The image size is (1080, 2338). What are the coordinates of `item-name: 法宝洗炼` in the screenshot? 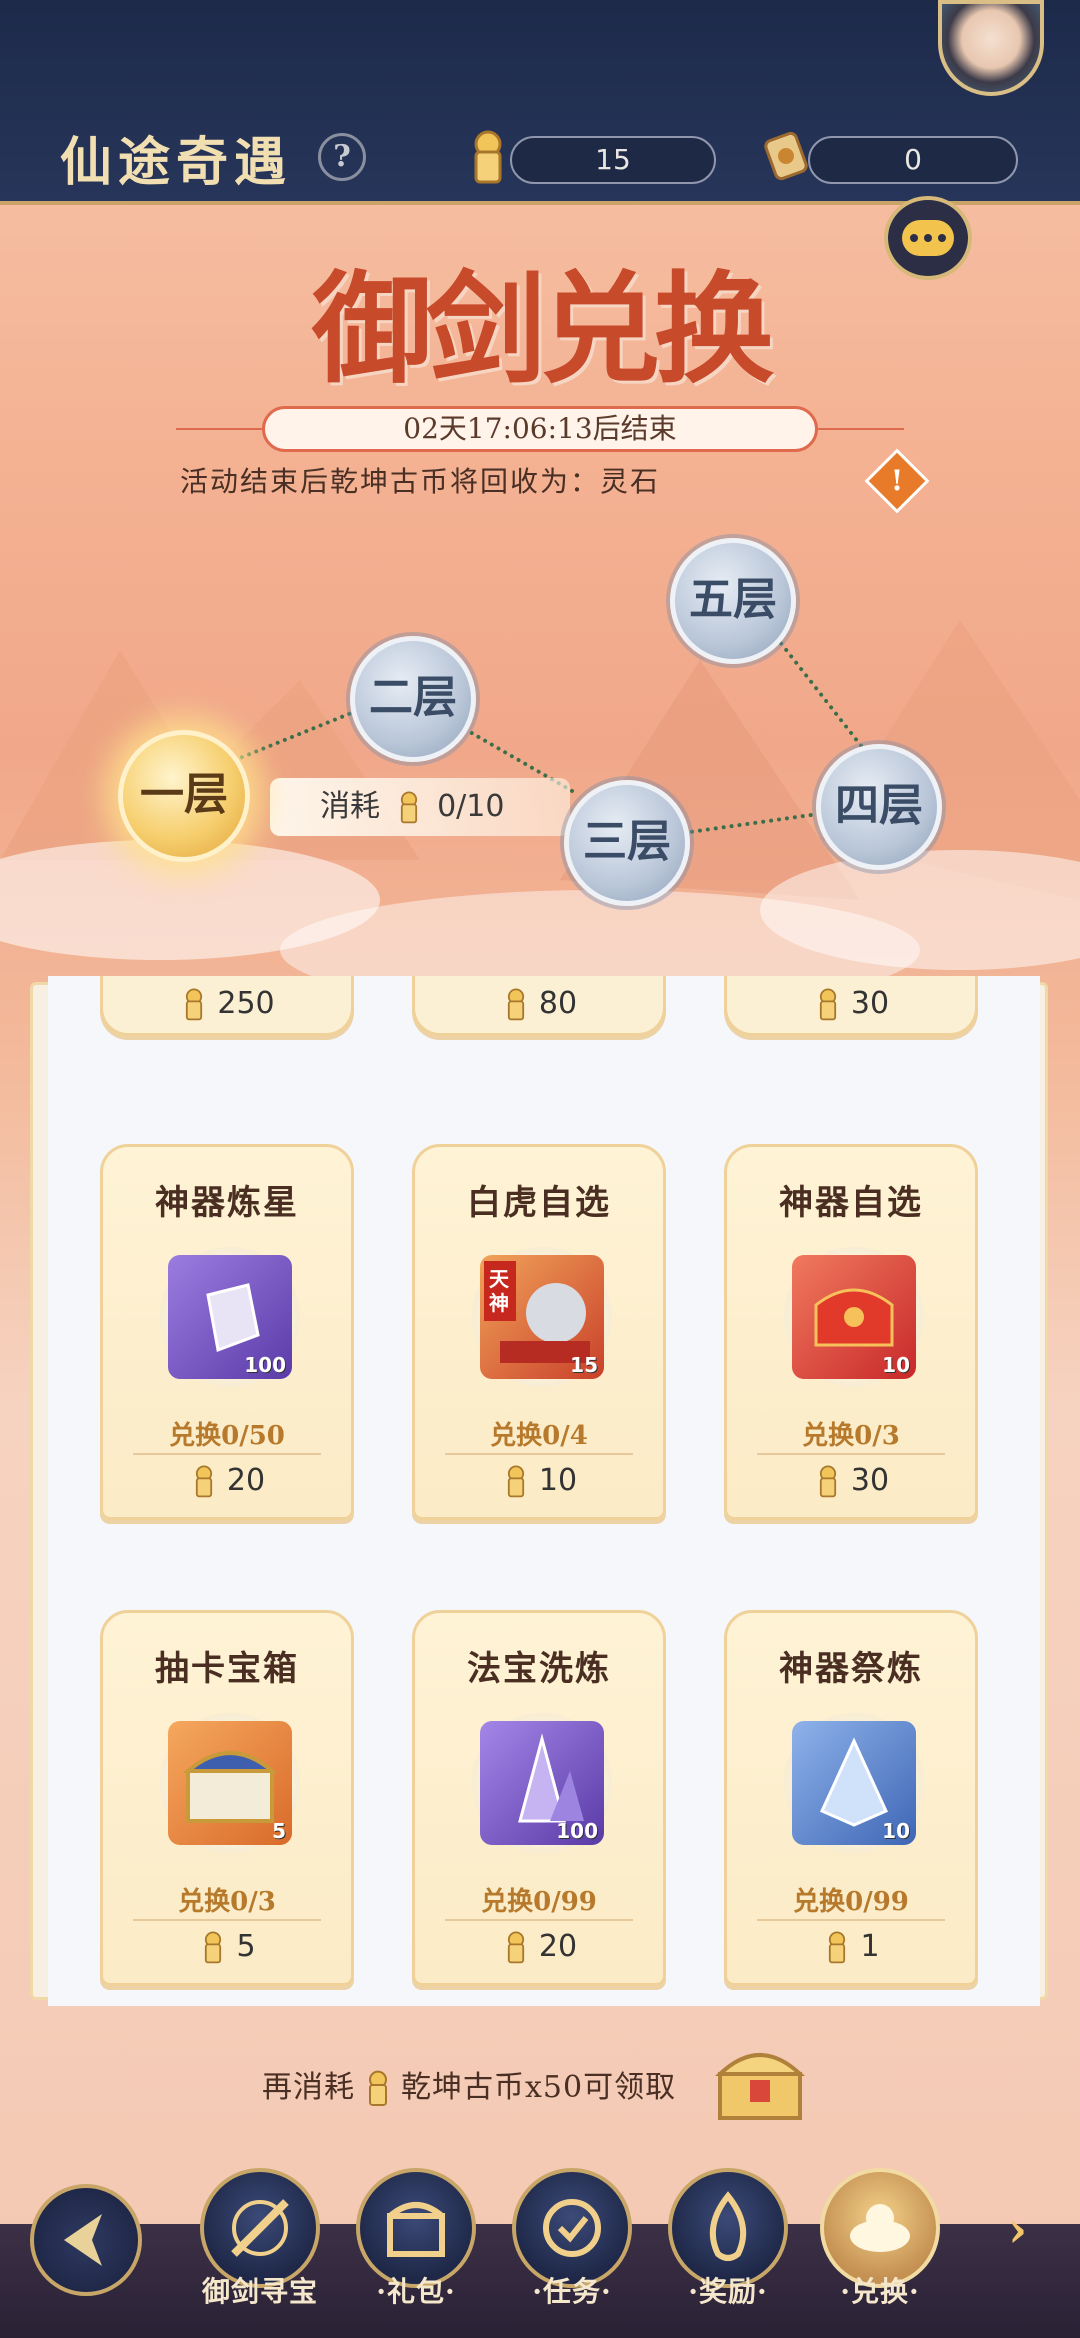 It's located at (539, 1669).